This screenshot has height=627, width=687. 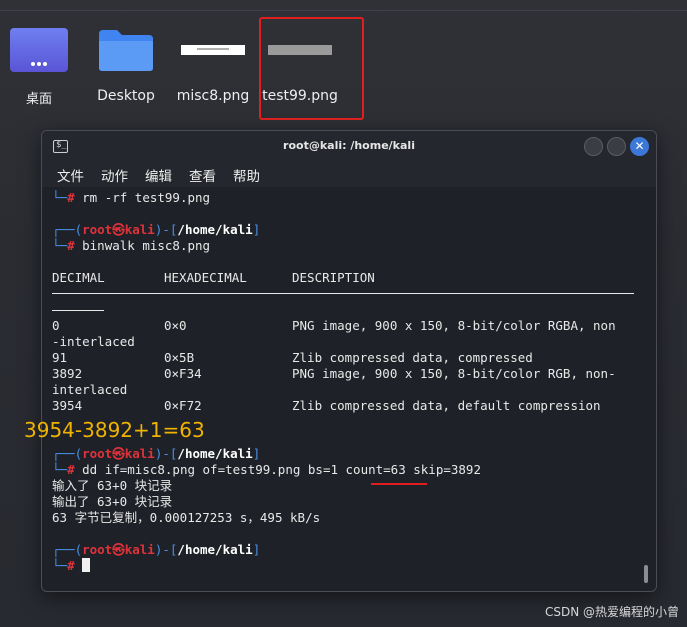 I want to click on command-text: rm -rf test99.png, so click(x=146, y=197).